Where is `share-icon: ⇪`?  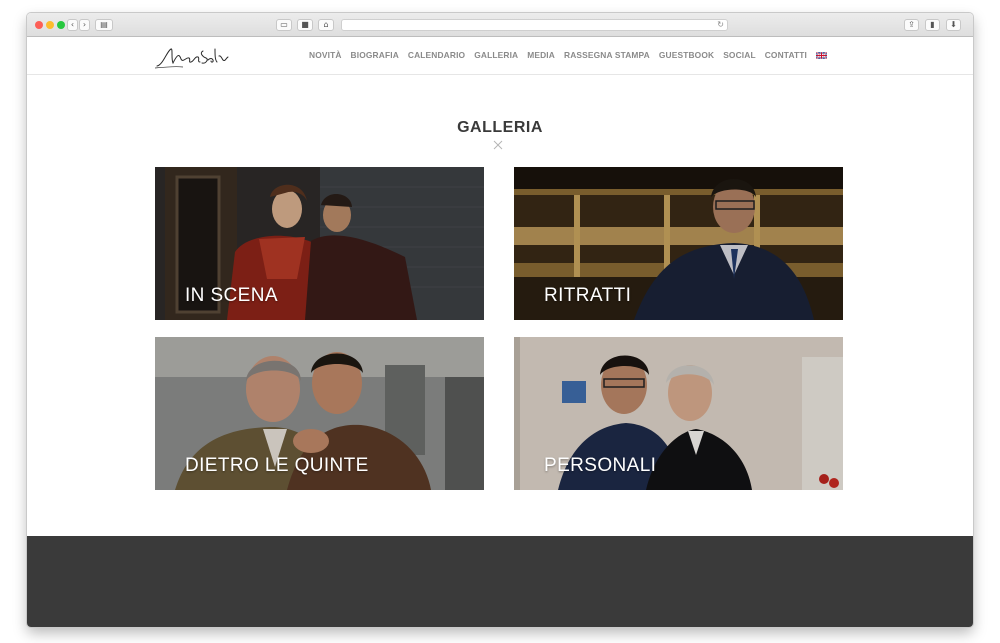
share-icon: ⇪ is located at coordinates (911, 25).